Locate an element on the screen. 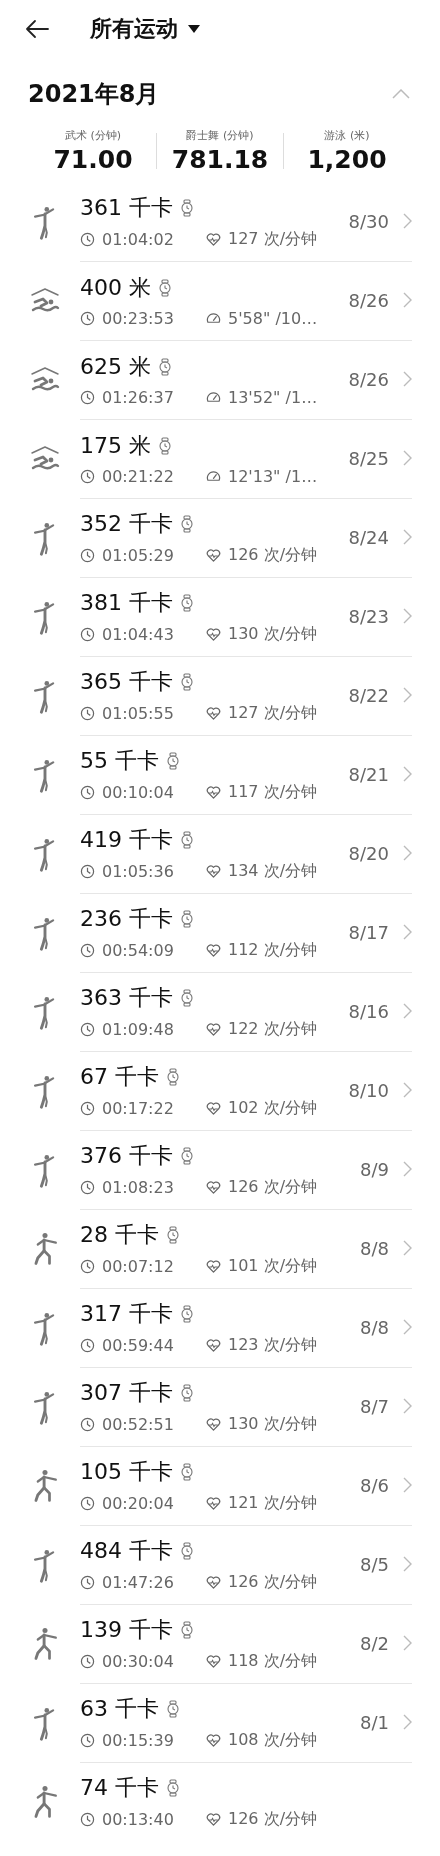  workout-title: 55 千卡 is located at coordinates (119, 760).